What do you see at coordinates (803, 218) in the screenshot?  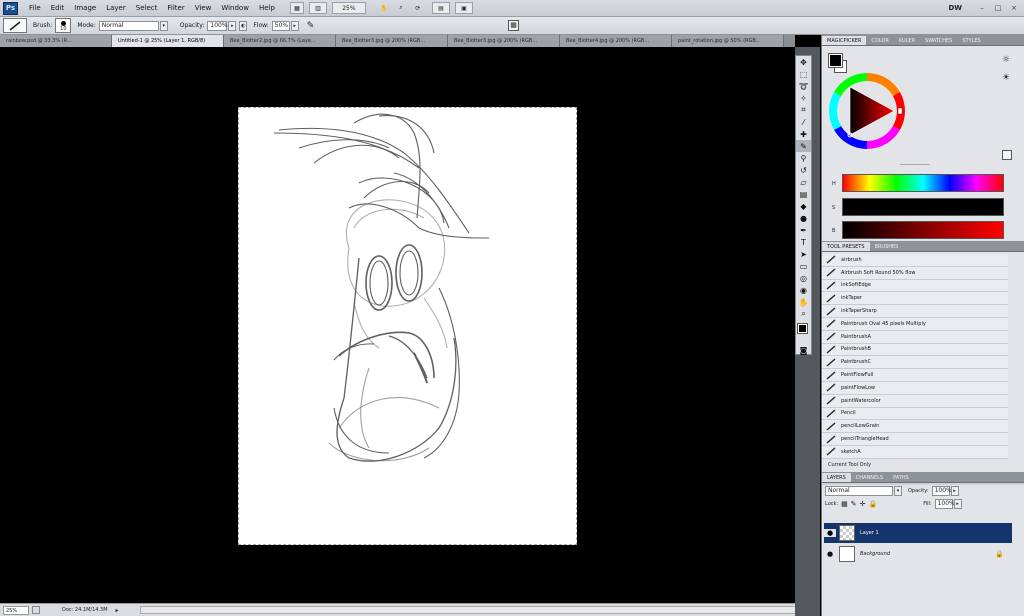 I see `dodge-tool-icon: ●` at bounding box center [803, 218].